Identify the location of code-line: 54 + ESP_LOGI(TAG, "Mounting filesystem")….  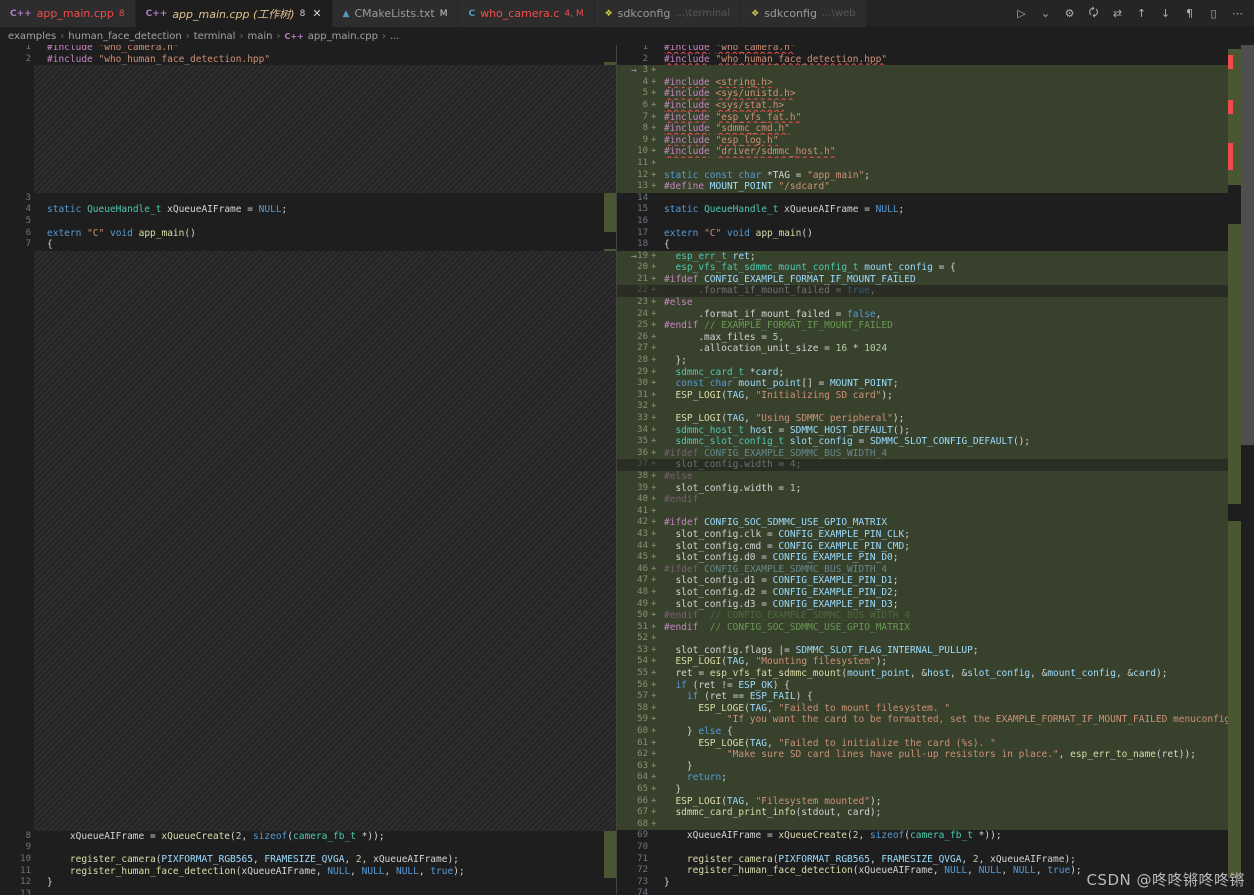
(935, 662).